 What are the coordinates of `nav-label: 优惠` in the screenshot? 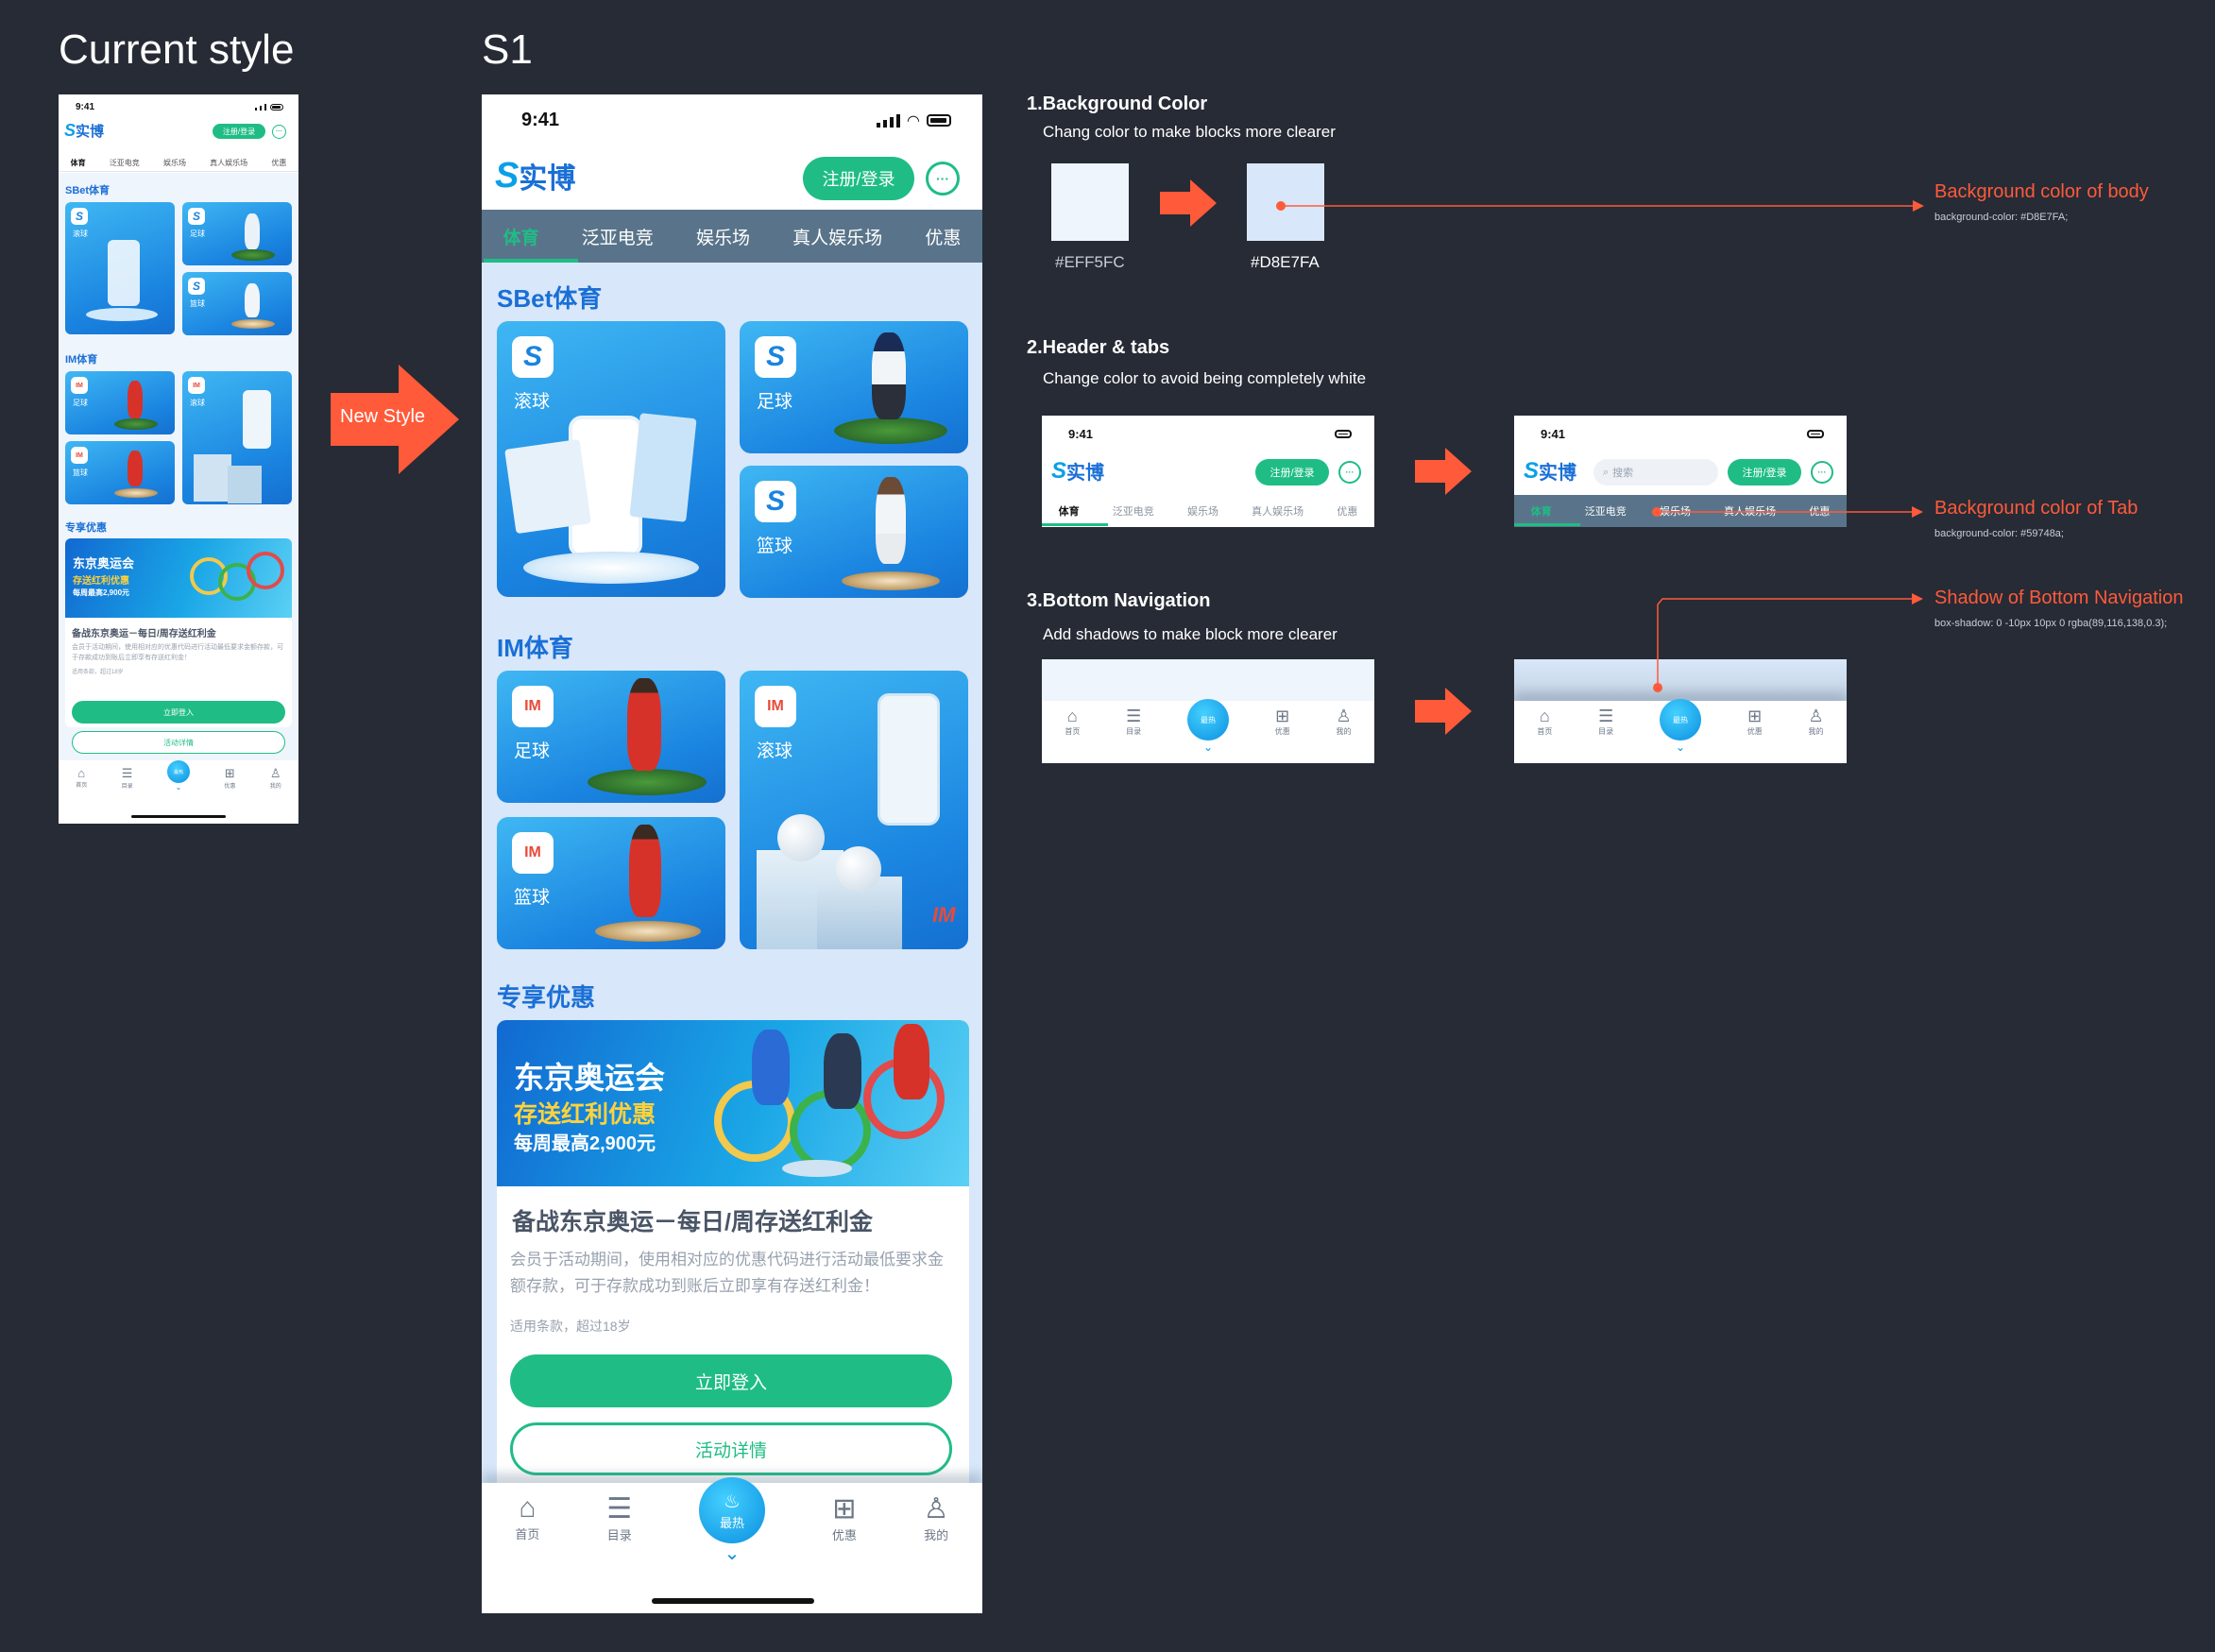 It's located at (1282, 731).